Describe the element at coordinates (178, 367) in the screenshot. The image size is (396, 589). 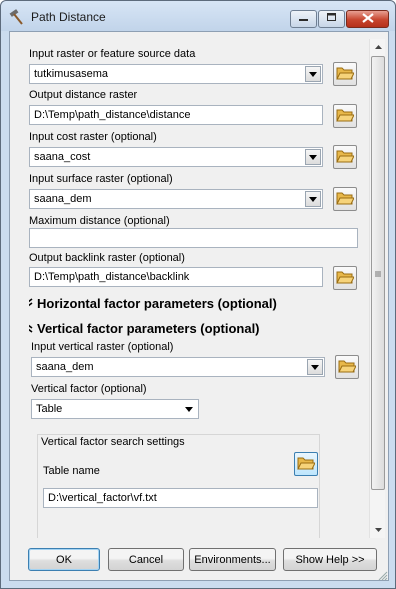
I see `vertical-raster-combo: saana_dem` at that location.